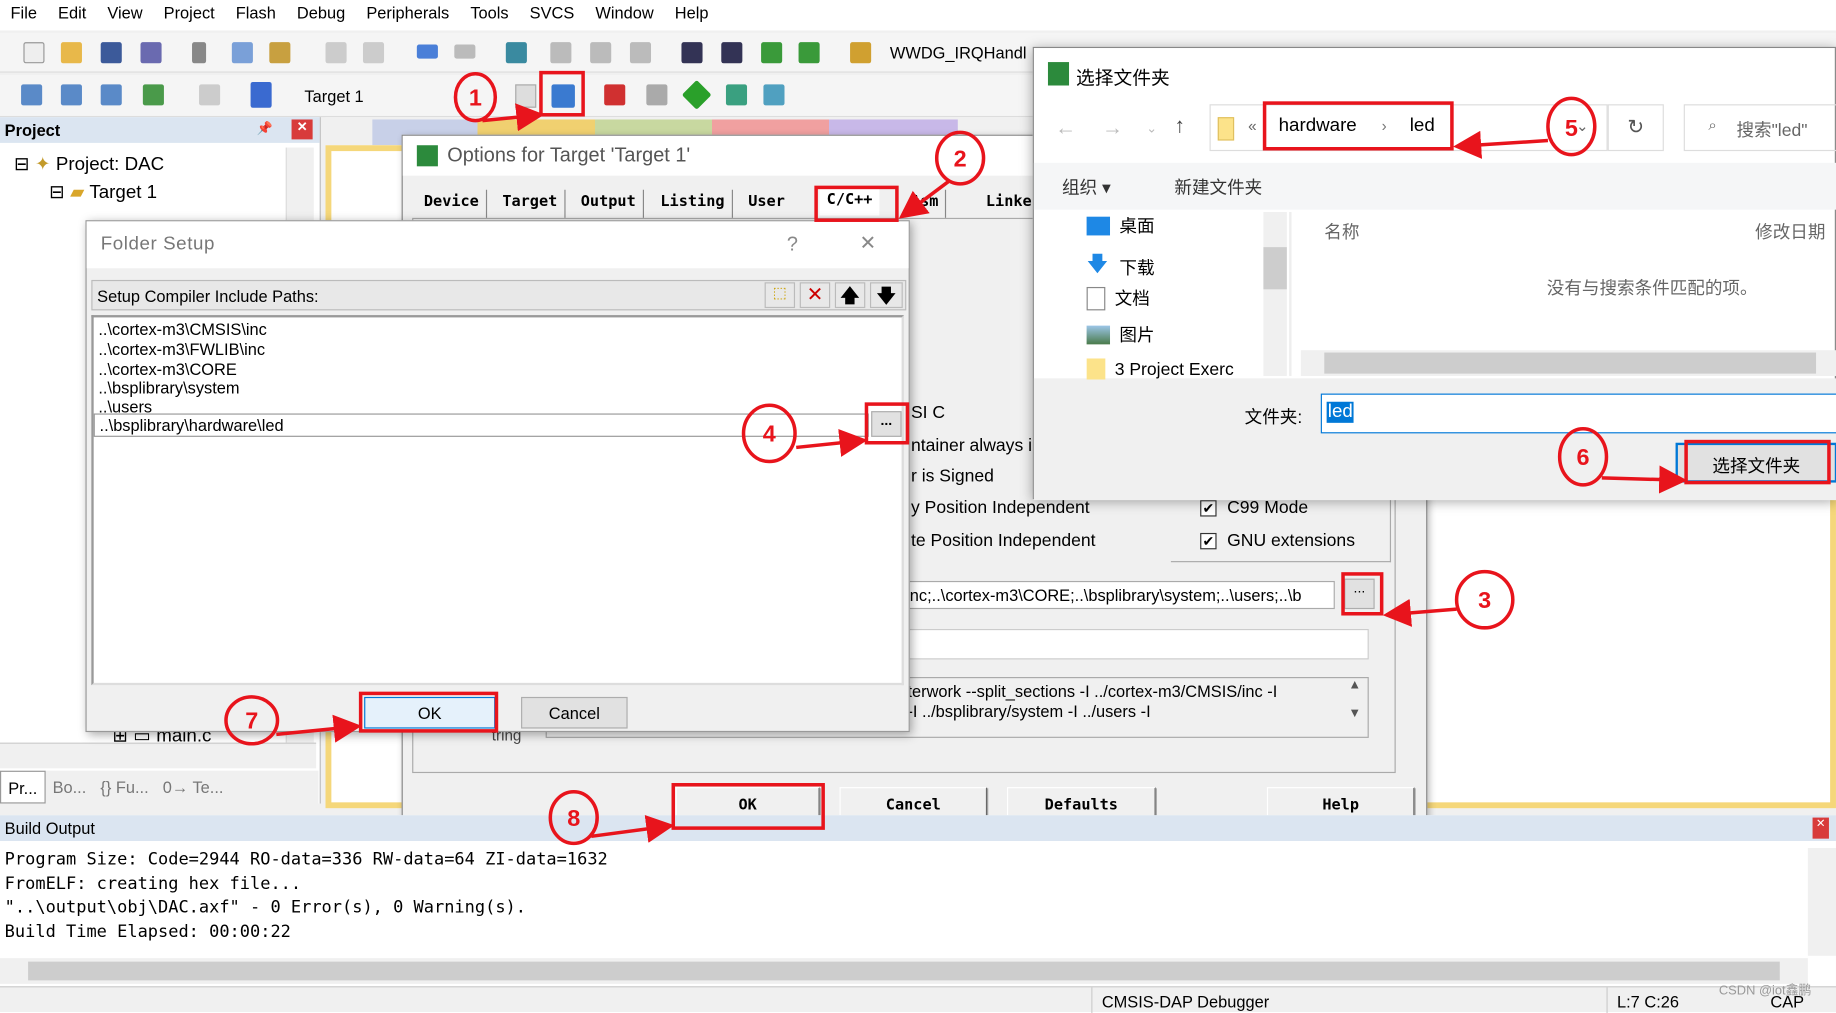 The width and height of the screenshot is (1836, 1013). What do you see at coordinates (251, 721) in the screenshot?
I see `svg-text: 7` at bounding box center [251, 721].